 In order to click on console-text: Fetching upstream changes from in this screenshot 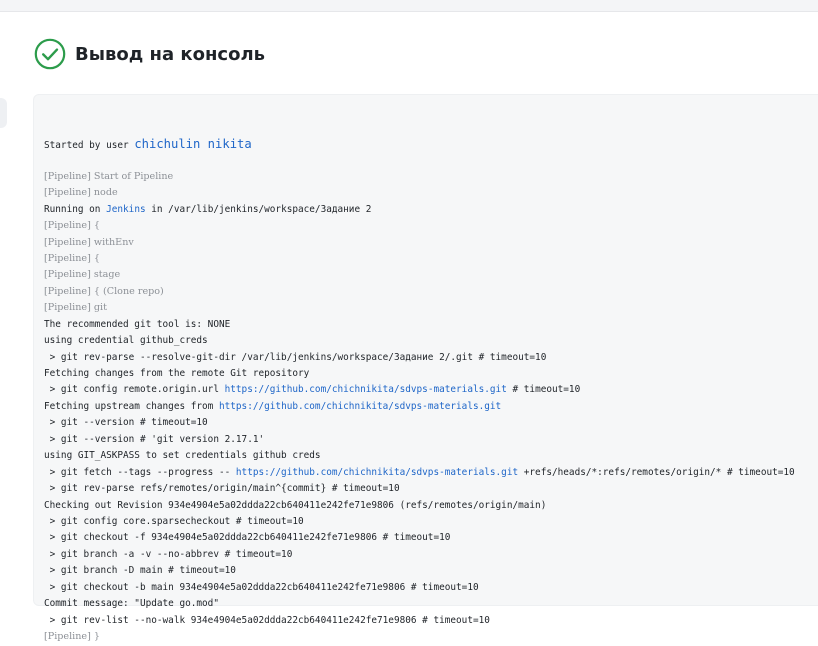, I will do `click(131, 406)`.